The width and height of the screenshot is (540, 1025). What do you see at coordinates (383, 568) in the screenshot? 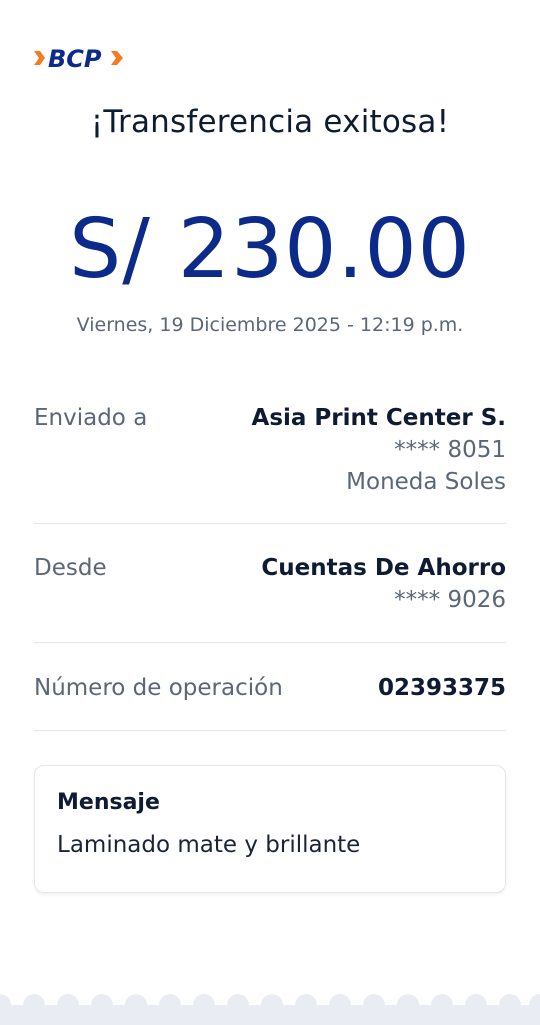
I see `source-account-type: Cuentas De Ahorro` at bounding box center [383, 568].